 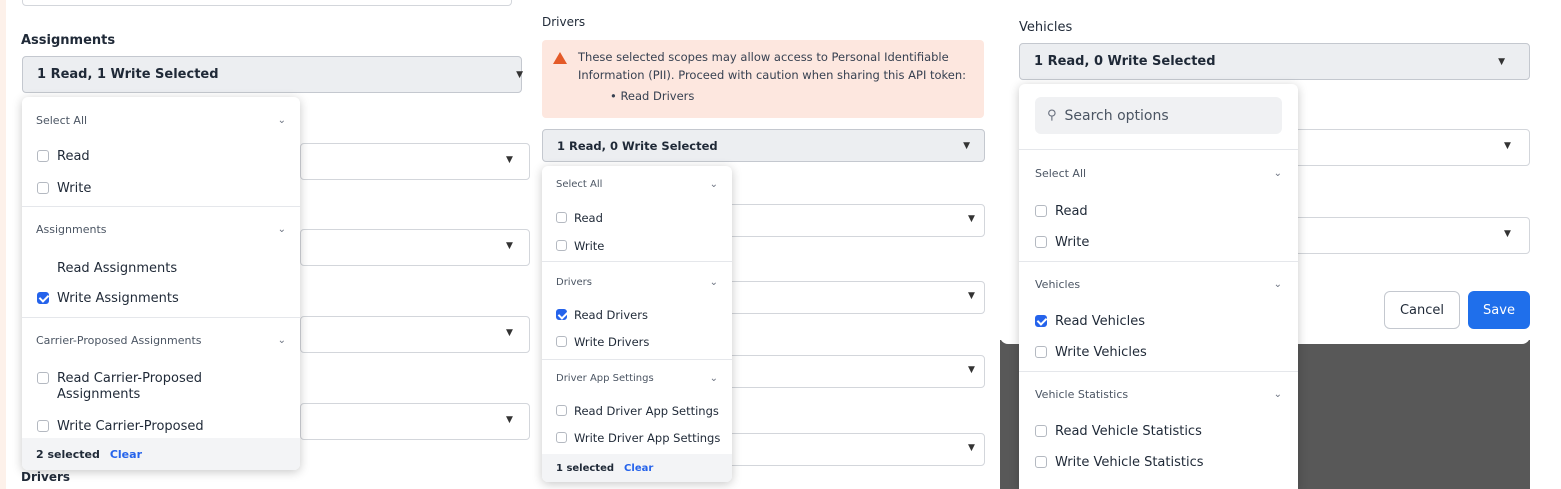 I want to click on option-read-drivers: Read Drivers, so click(x=602, y=315).